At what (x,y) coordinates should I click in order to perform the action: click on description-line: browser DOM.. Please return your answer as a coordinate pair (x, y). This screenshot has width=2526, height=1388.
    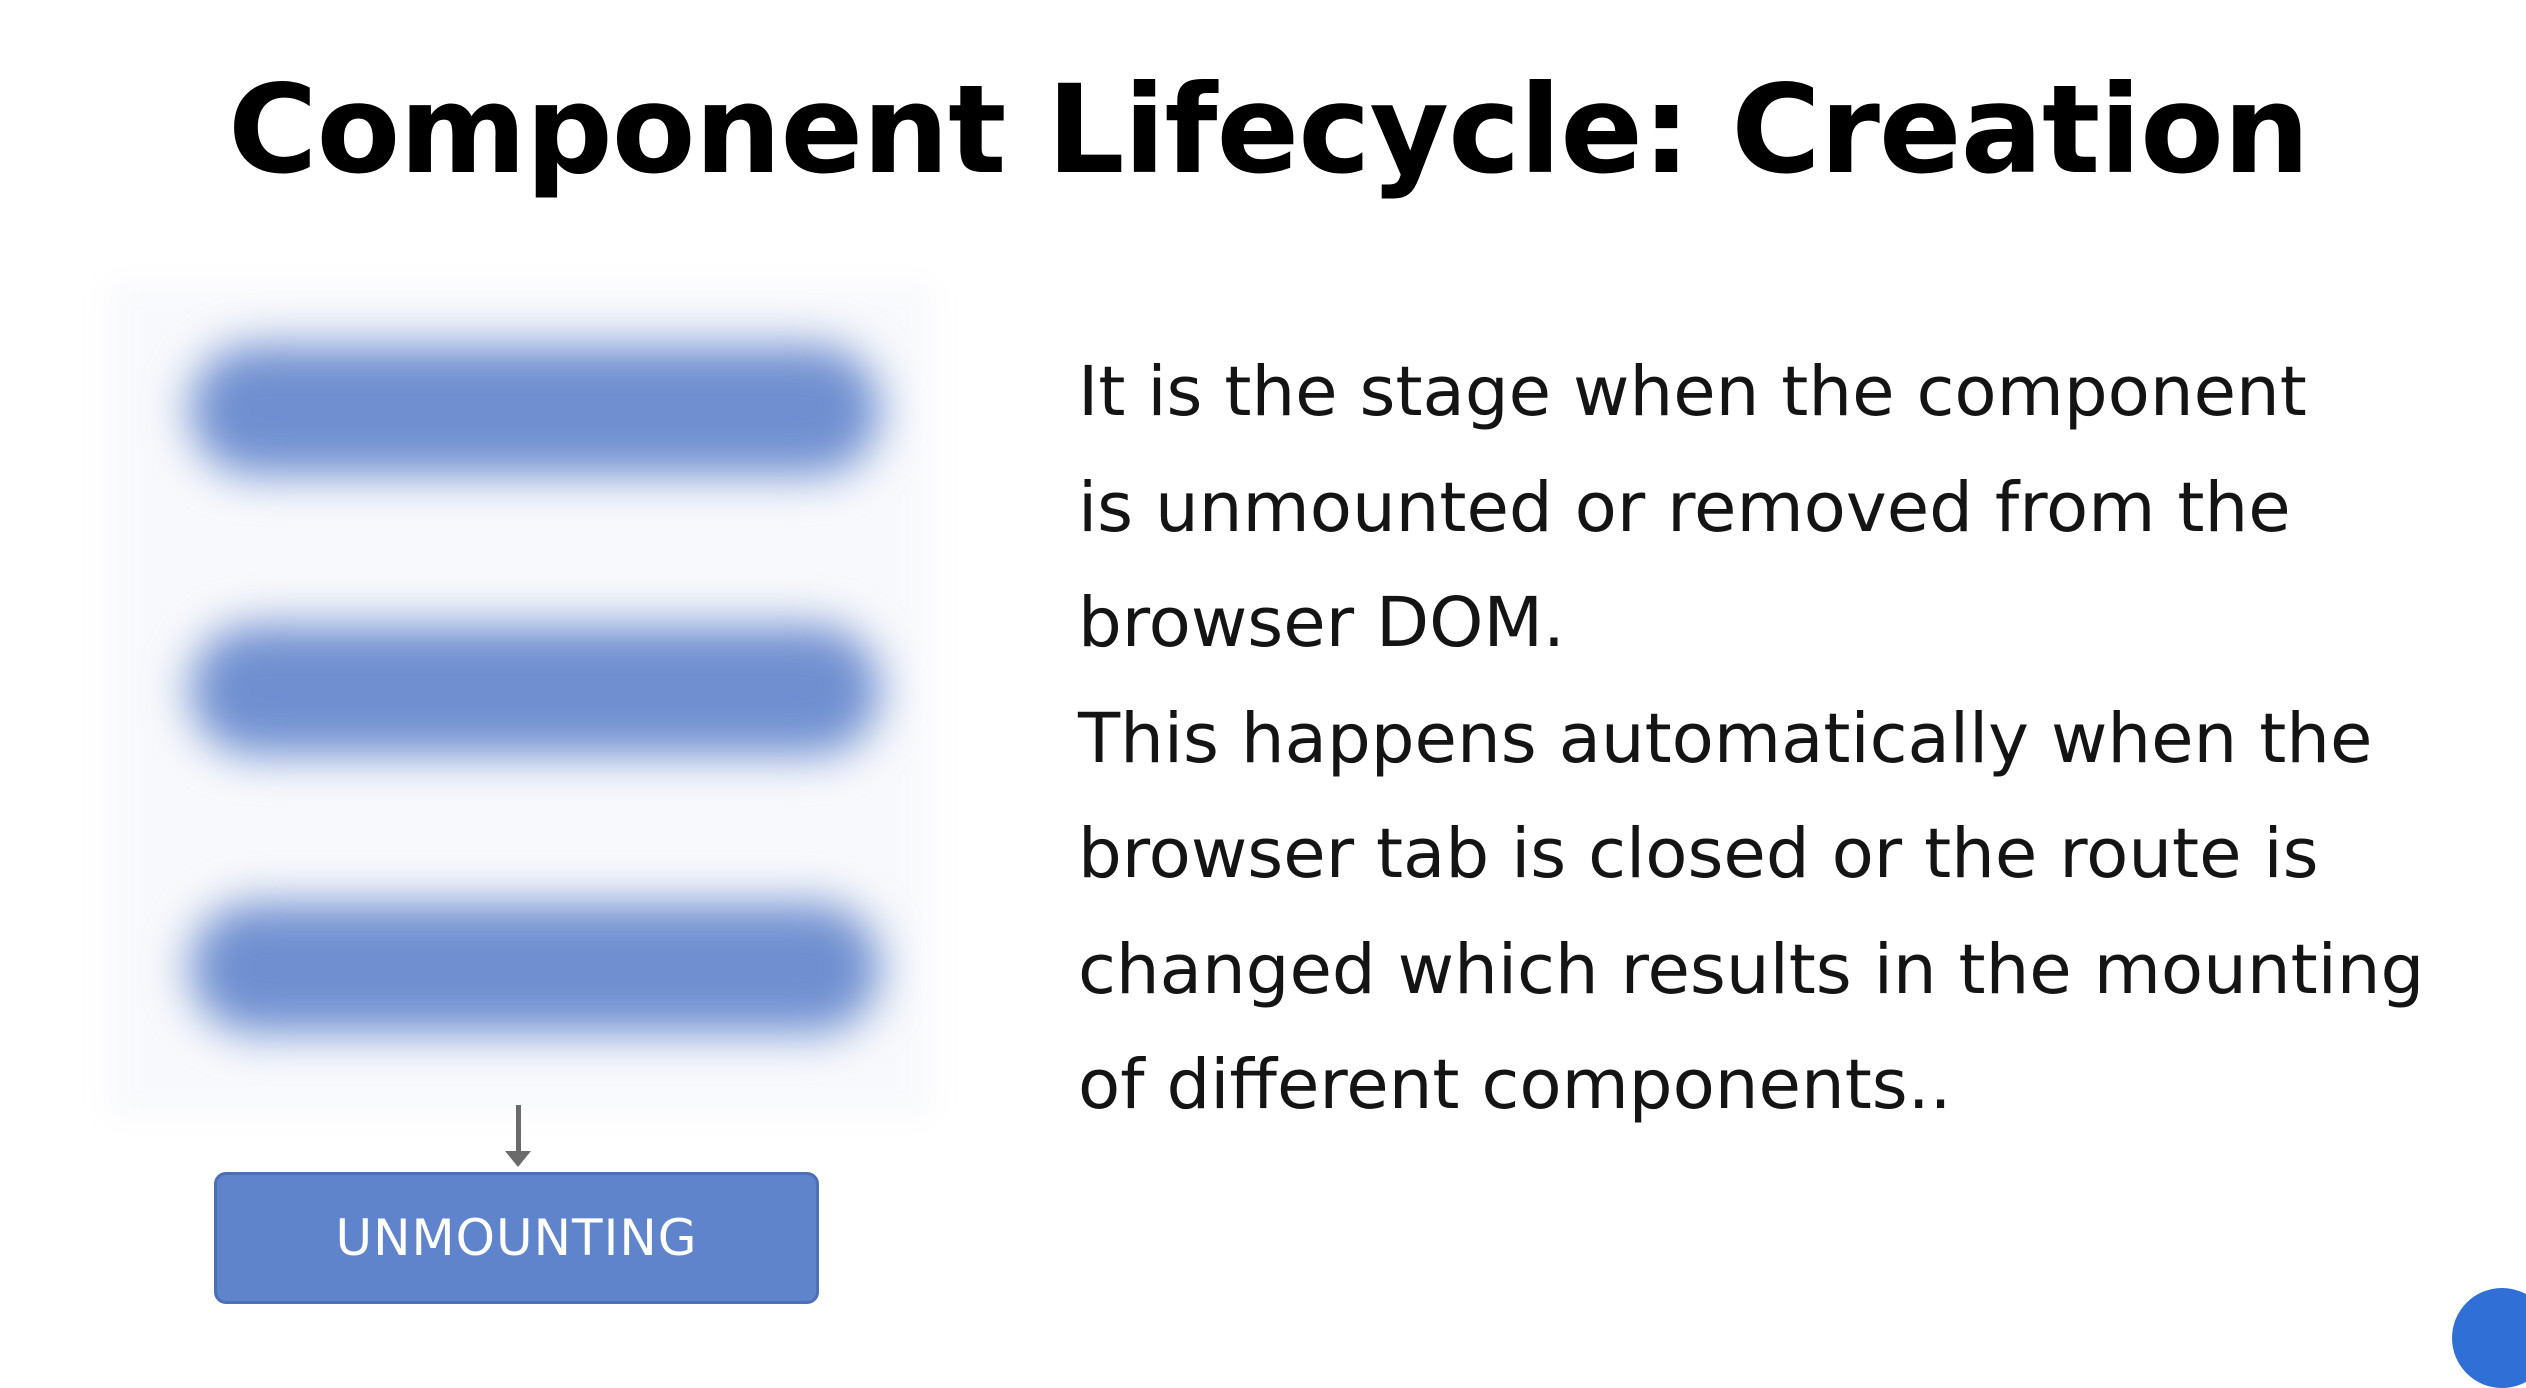
    Looking at the image, I should click on (1321, 623).